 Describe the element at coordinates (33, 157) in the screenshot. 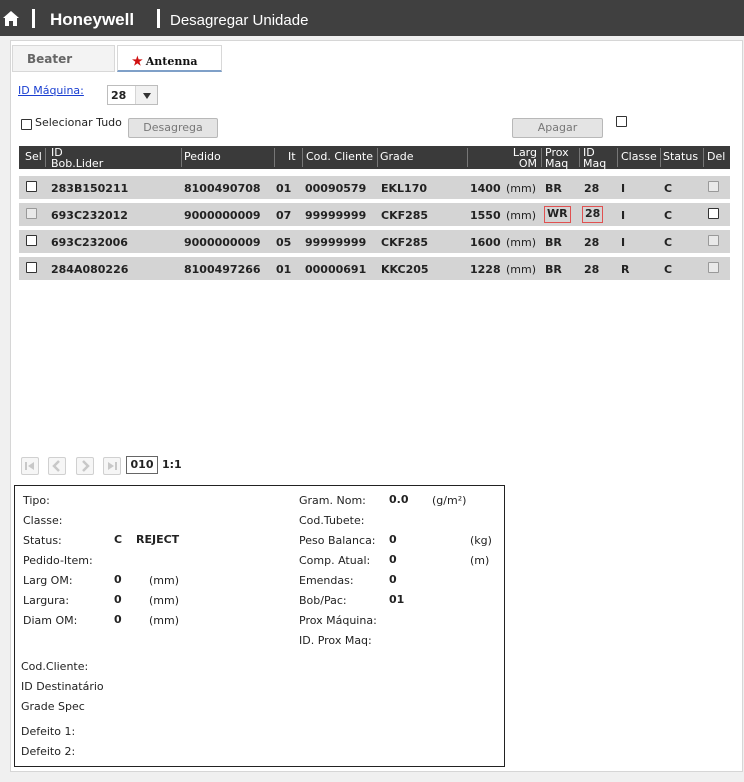

I see `col-header-sel: Sel` at that location.